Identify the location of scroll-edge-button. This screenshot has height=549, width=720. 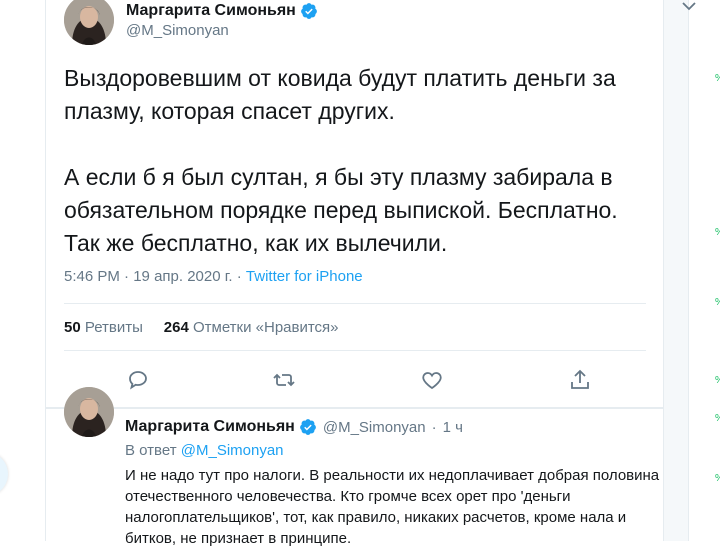
(4, 474).